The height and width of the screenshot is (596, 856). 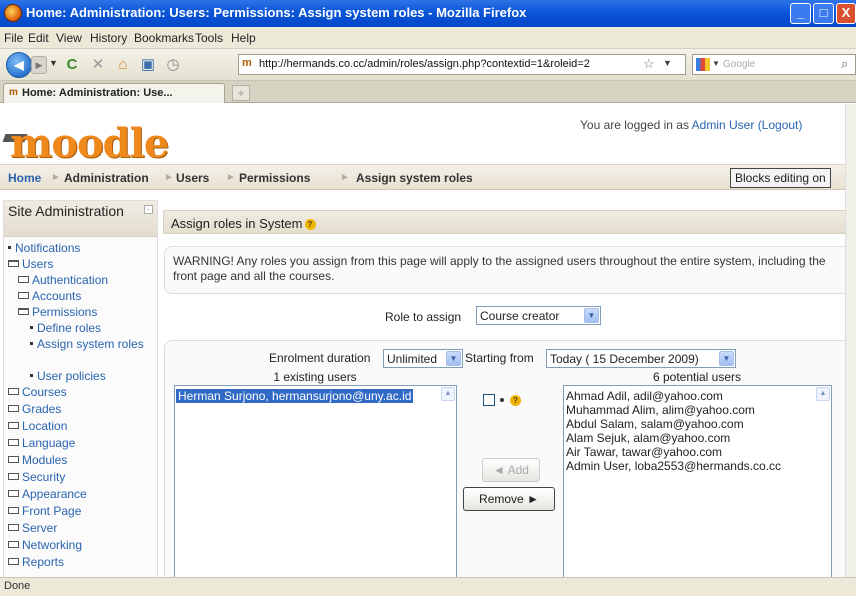 I want to click on breadcrumb-permissions: Permissions, so click(x=274, y=178).